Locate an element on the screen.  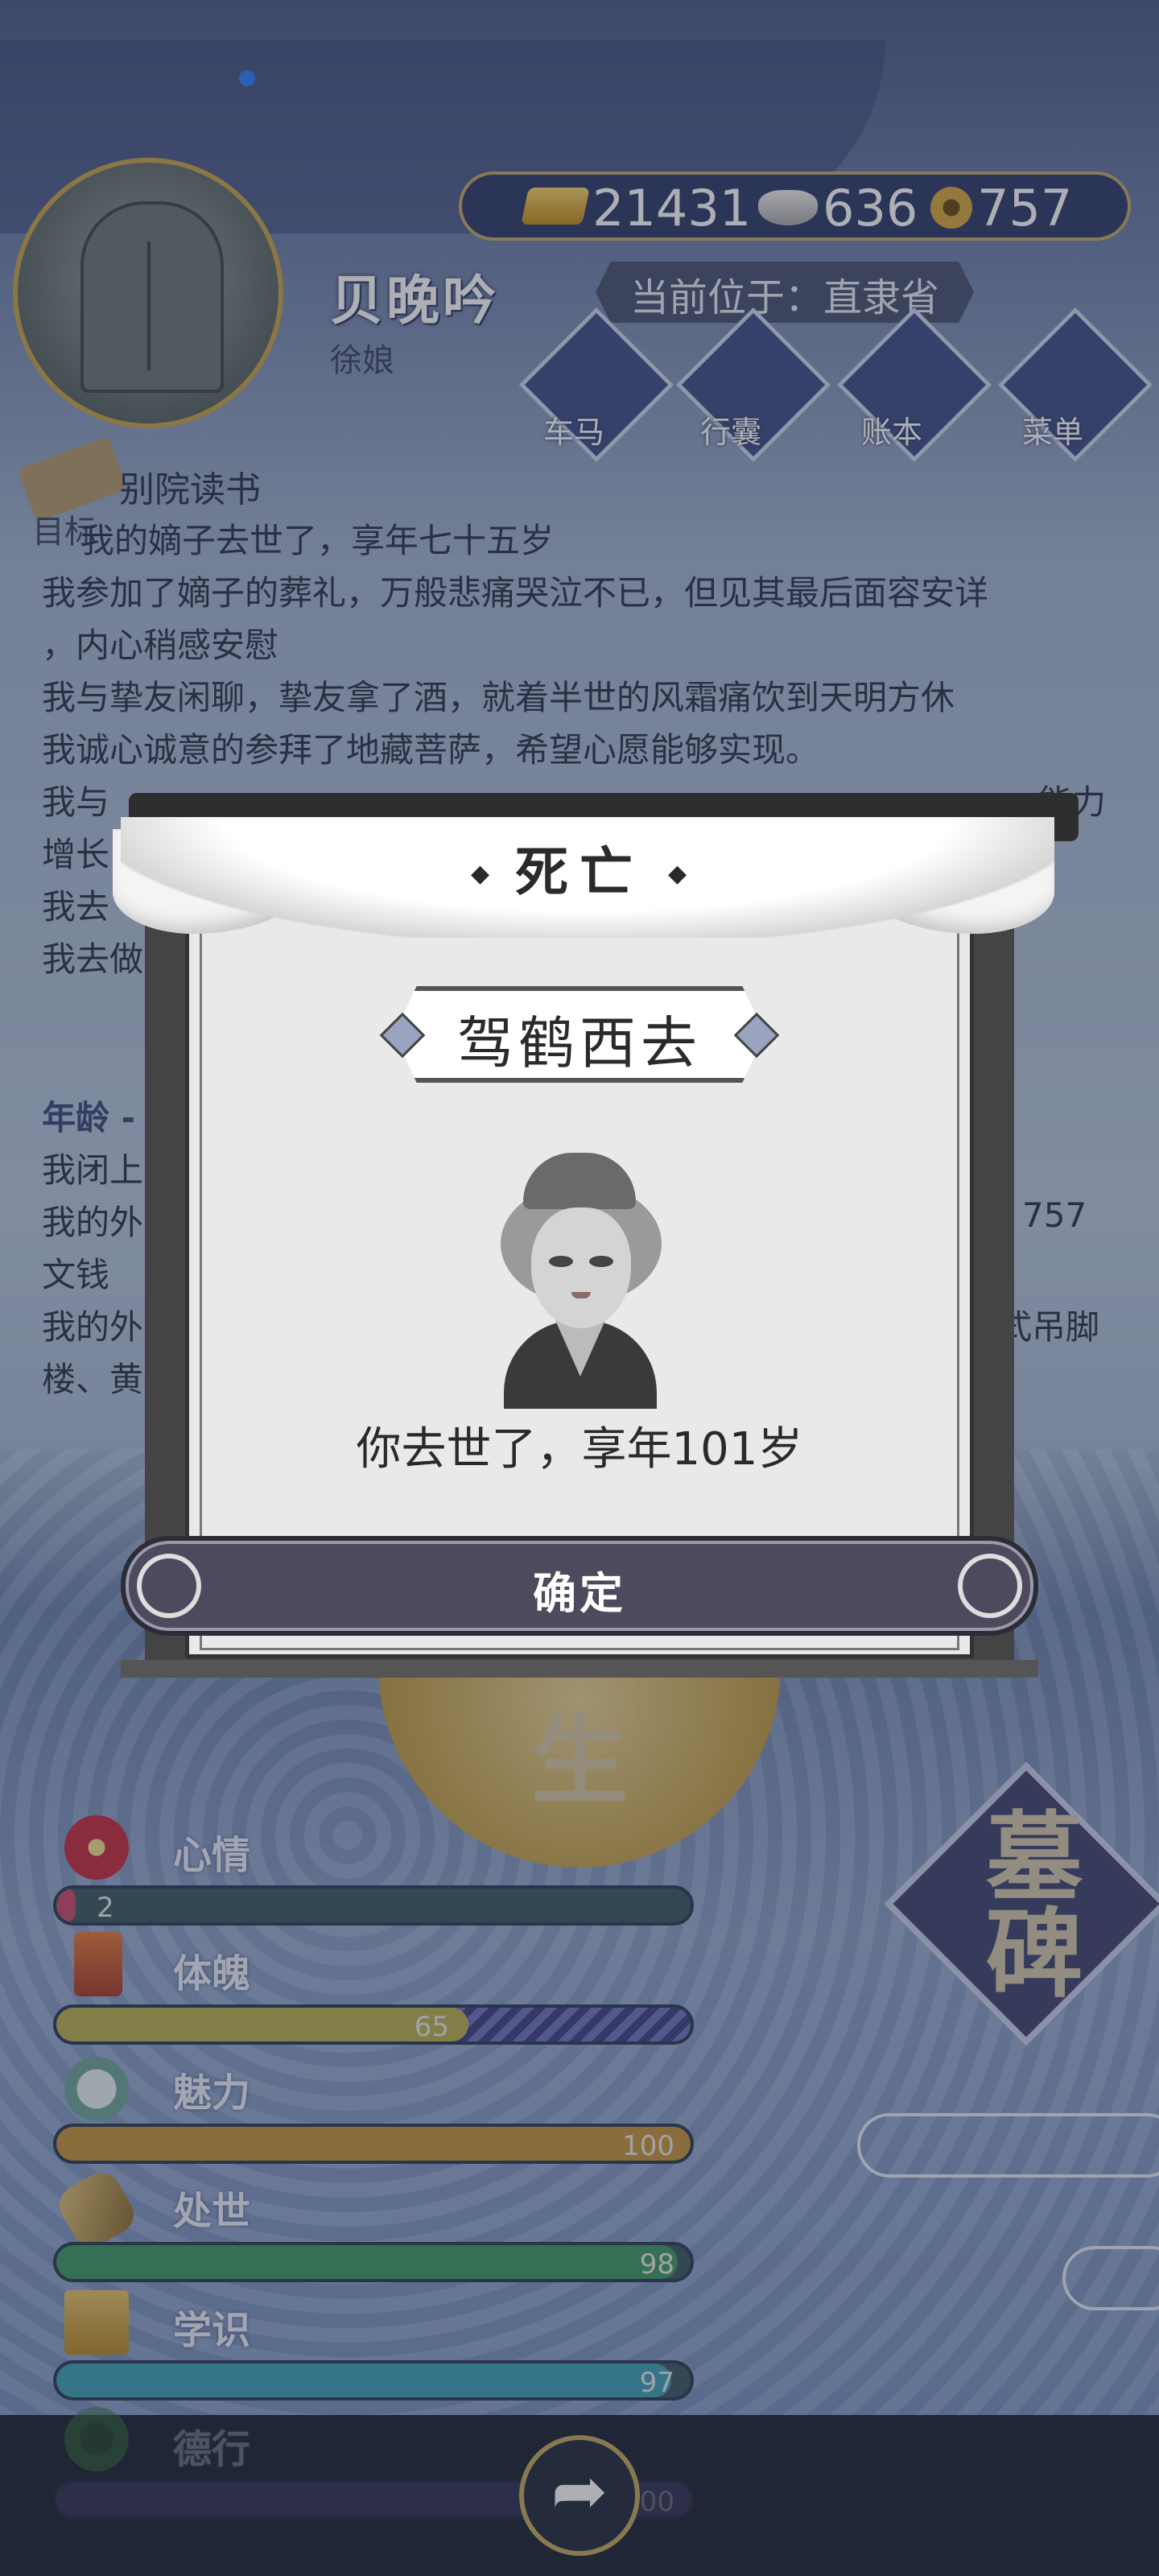
modal-bottom-bar is located at coordinates (579, 1669).